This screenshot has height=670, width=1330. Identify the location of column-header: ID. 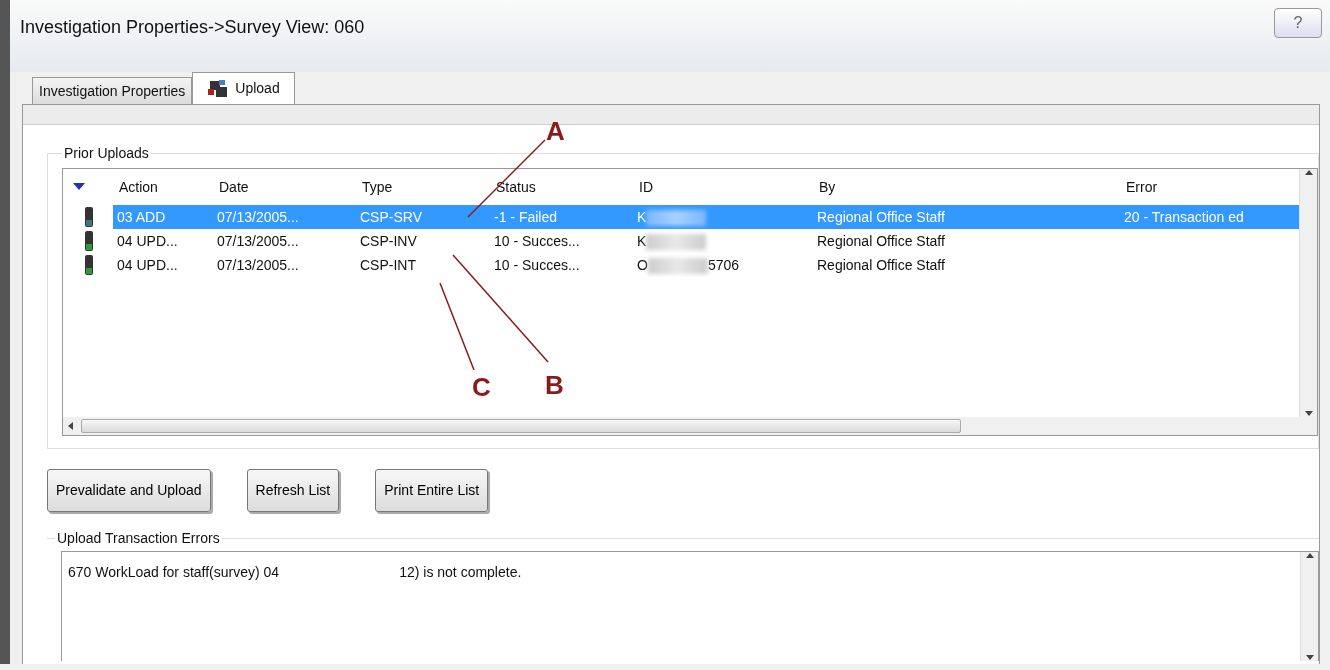
(723, 187).